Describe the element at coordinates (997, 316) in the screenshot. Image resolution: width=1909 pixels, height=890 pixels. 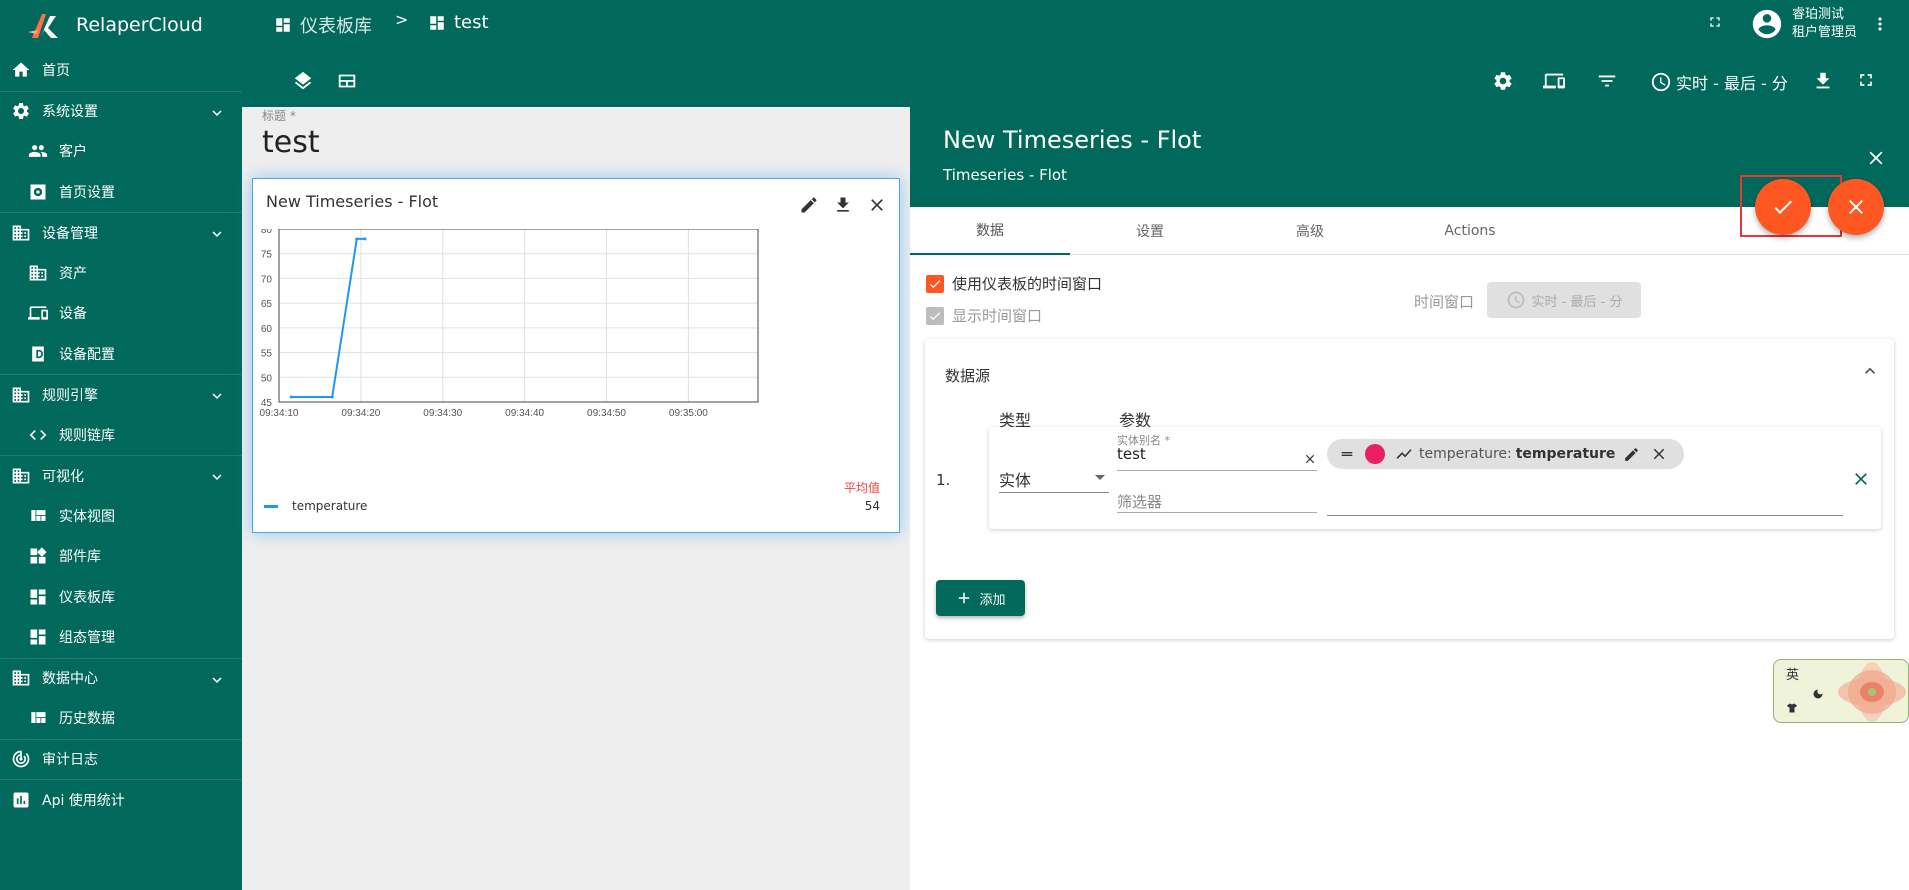
I see `show-timewindow-label: 显示时间窗口` at that location.